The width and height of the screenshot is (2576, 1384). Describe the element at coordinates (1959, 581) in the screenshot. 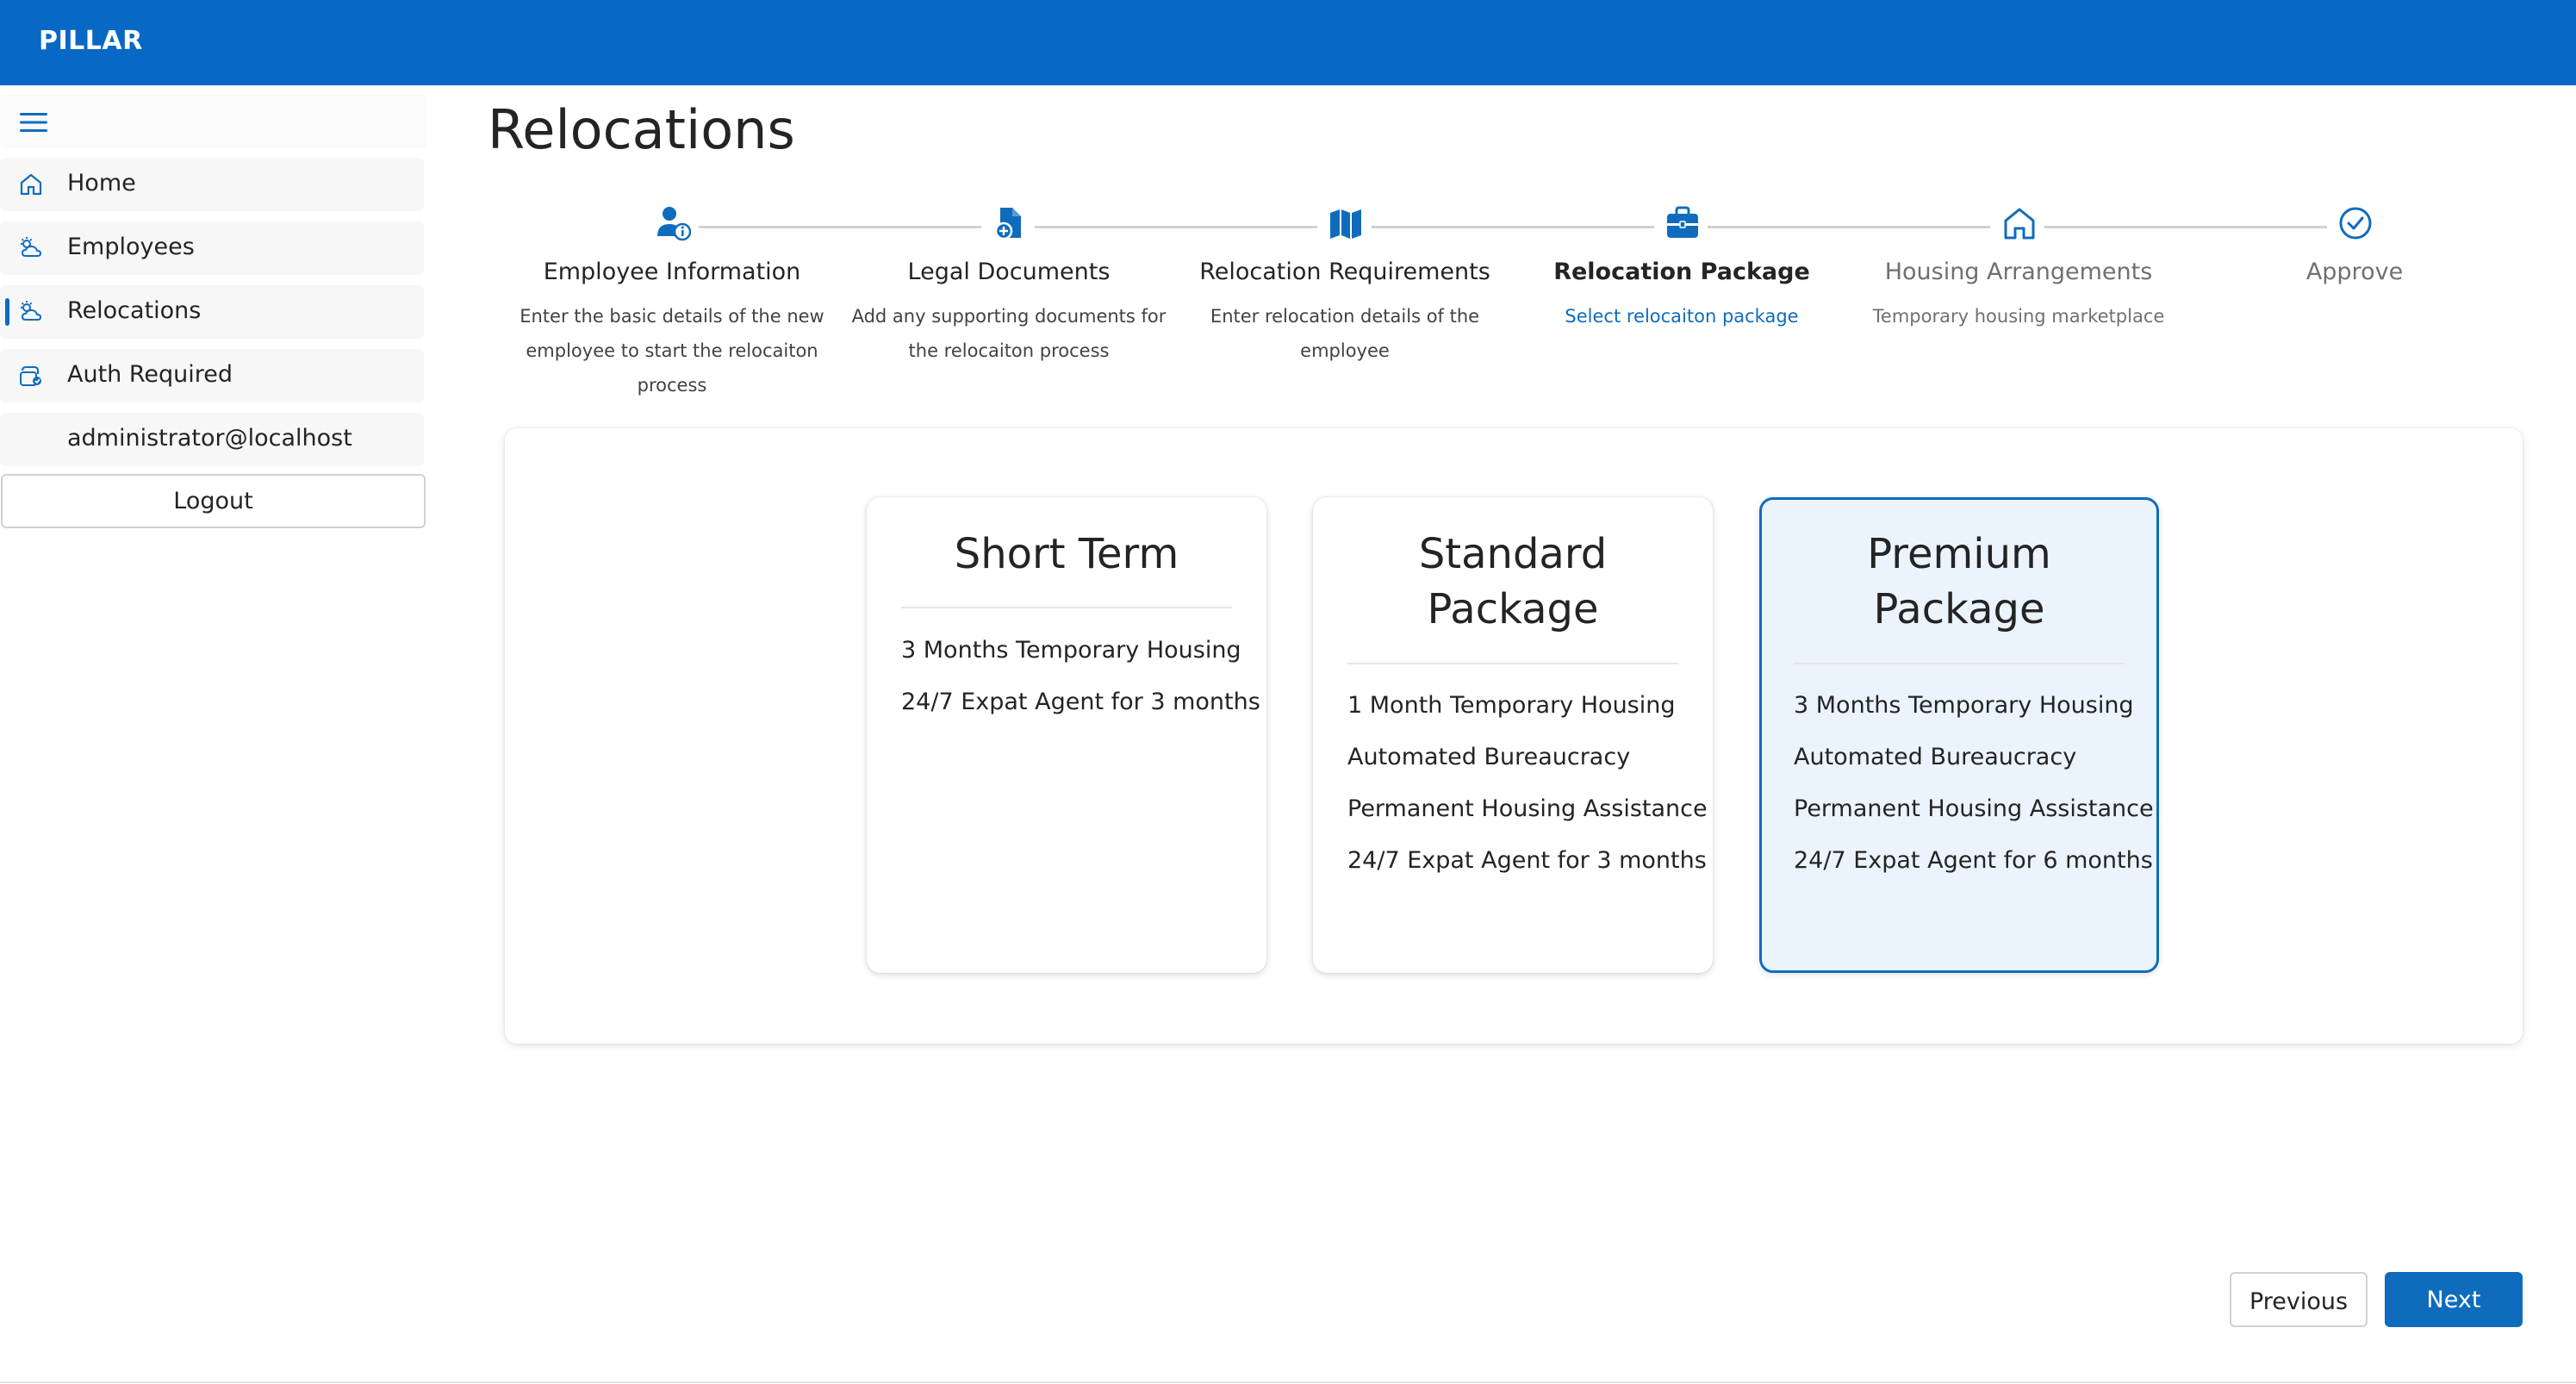

I see `package-title: Premium Package` at that location.